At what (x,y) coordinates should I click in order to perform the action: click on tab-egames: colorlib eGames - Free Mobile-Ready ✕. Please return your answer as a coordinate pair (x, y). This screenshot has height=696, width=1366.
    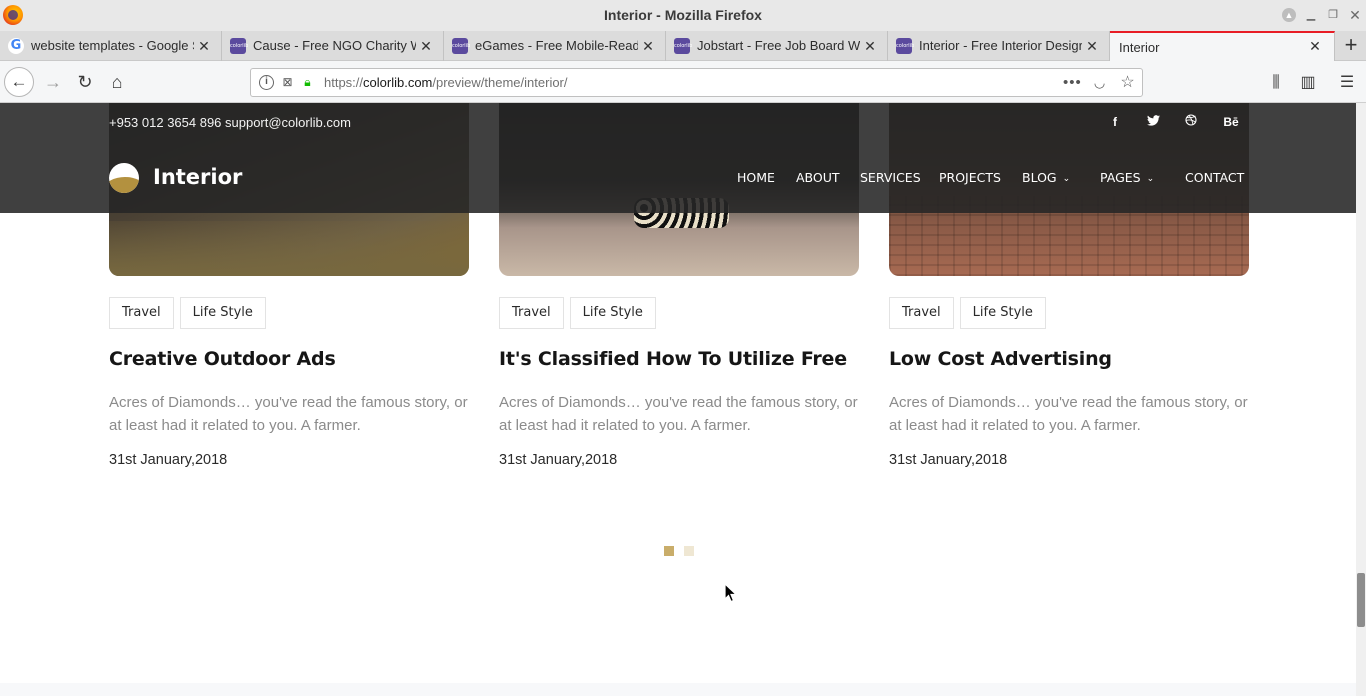
    Looking at the image, I should click on (555, 46).